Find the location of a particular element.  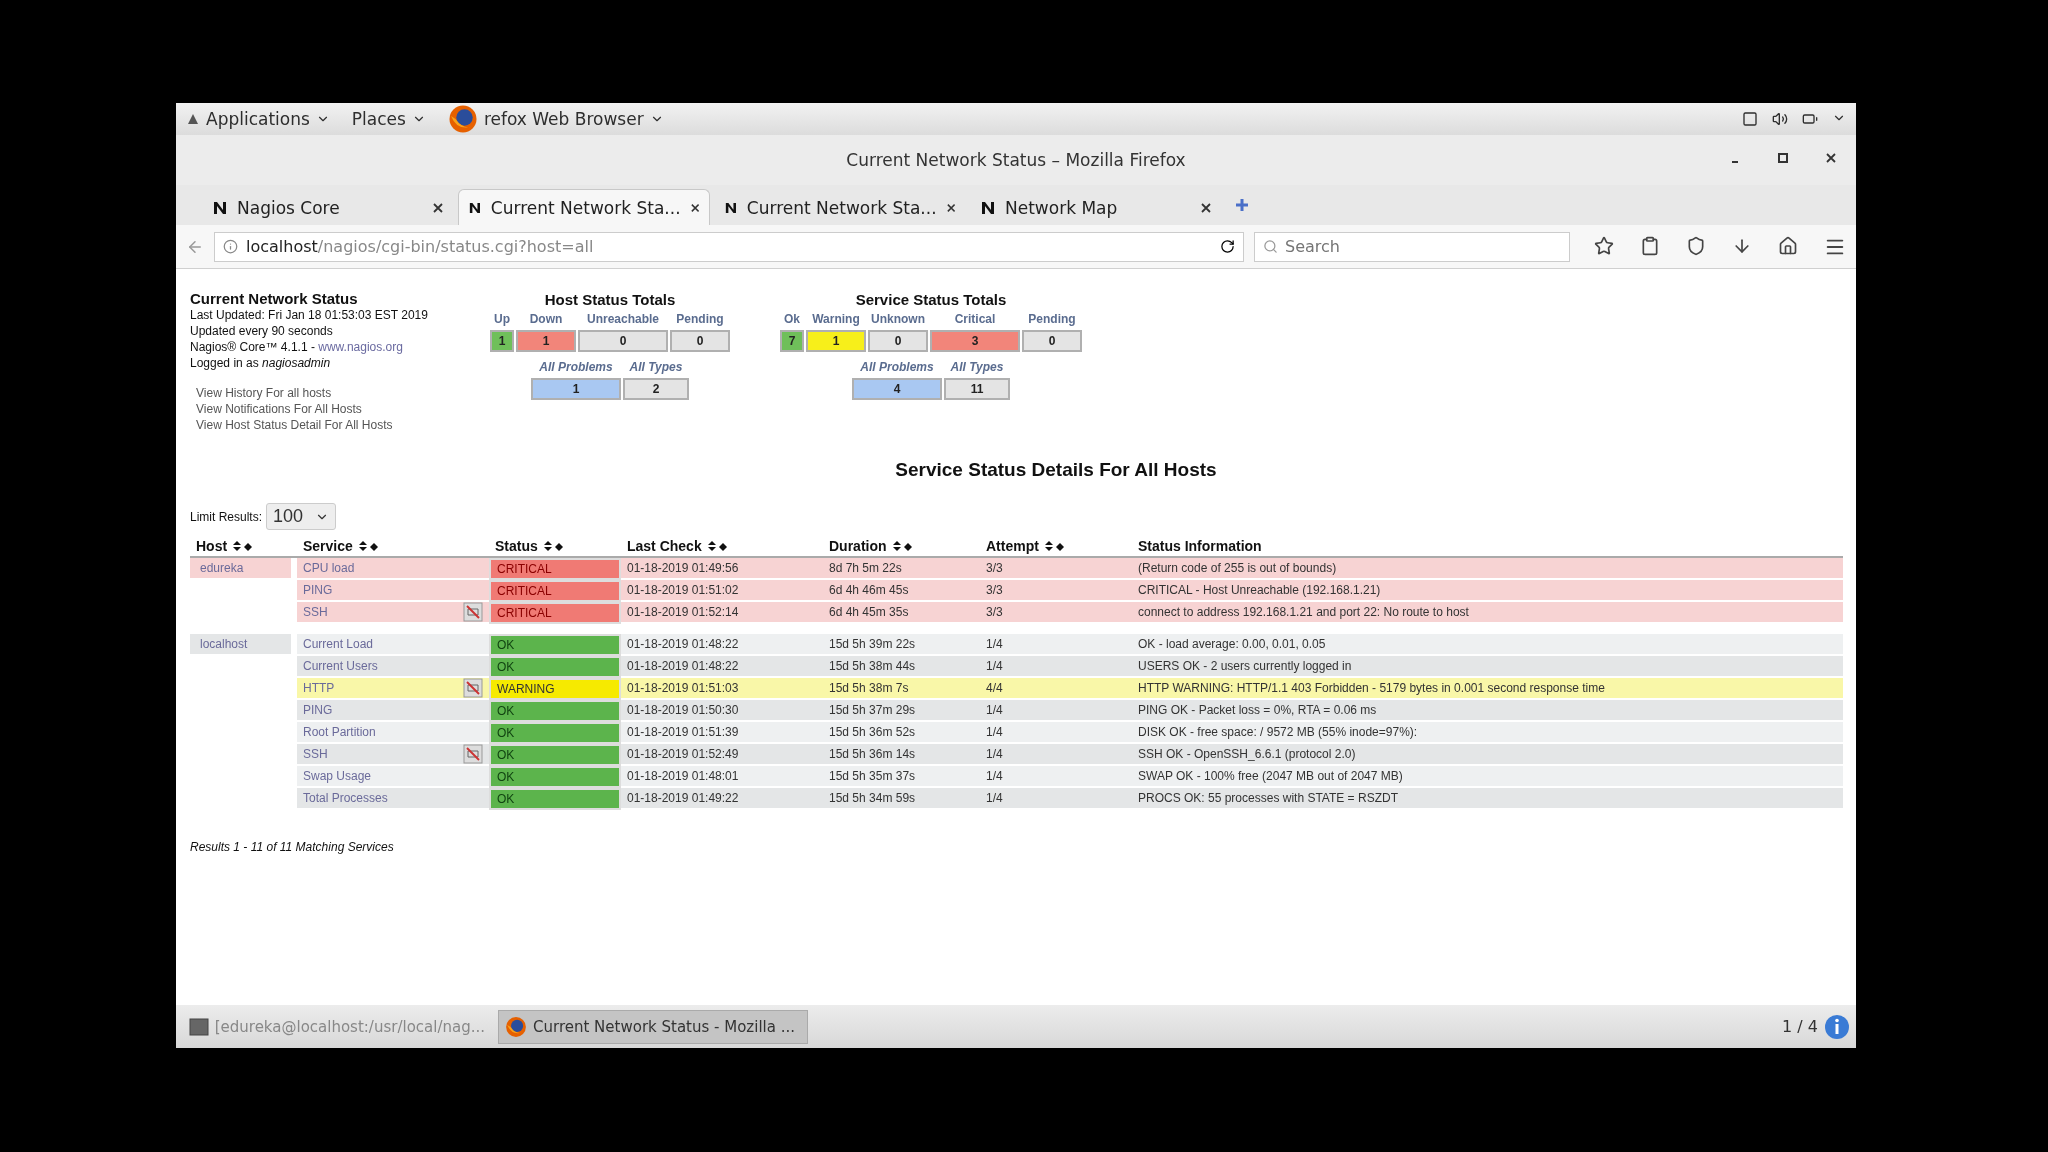

totals-label: Ok is located at coordinates (792, 319).